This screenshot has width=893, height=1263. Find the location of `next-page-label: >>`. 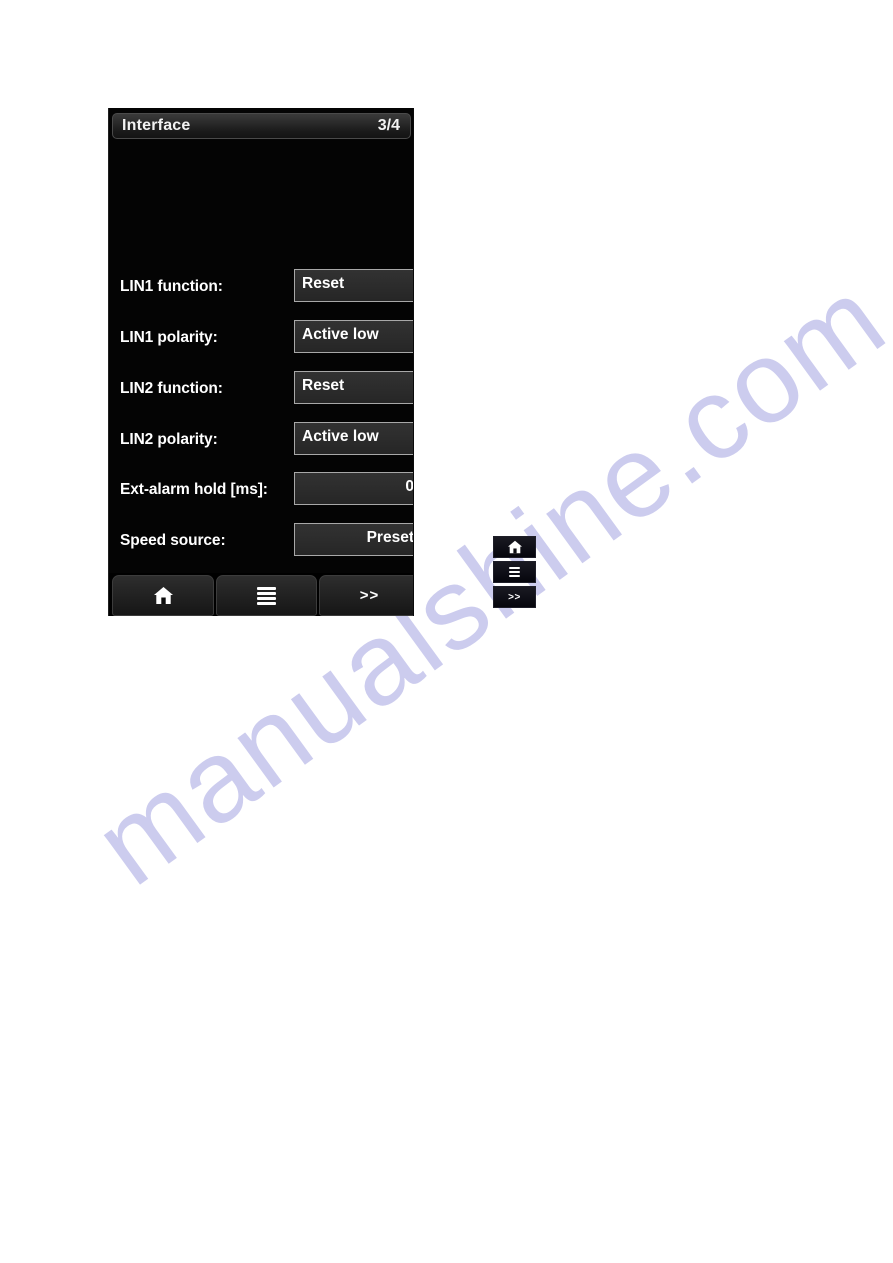

next-page-label: >> is located at coordinates (369, 595).